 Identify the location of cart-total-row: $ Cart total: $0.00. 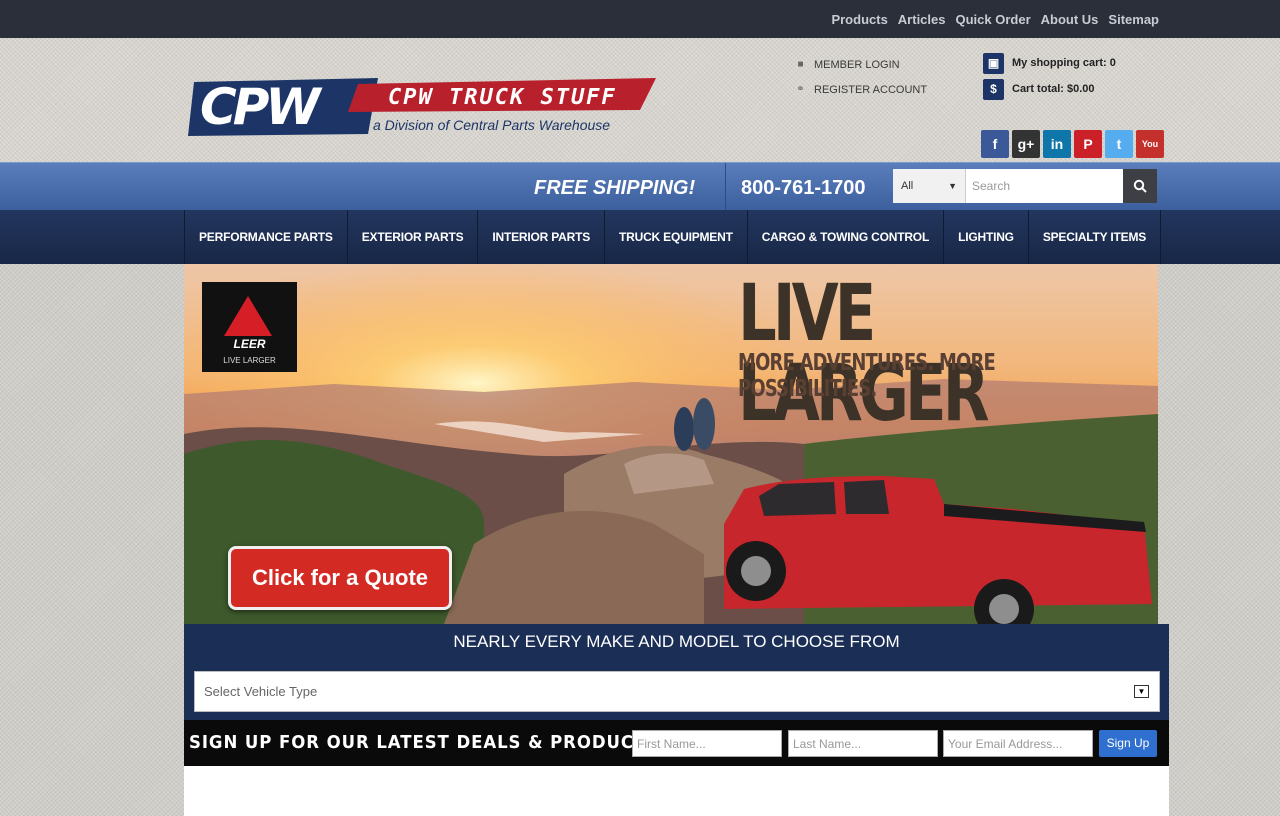
(1049, 89).